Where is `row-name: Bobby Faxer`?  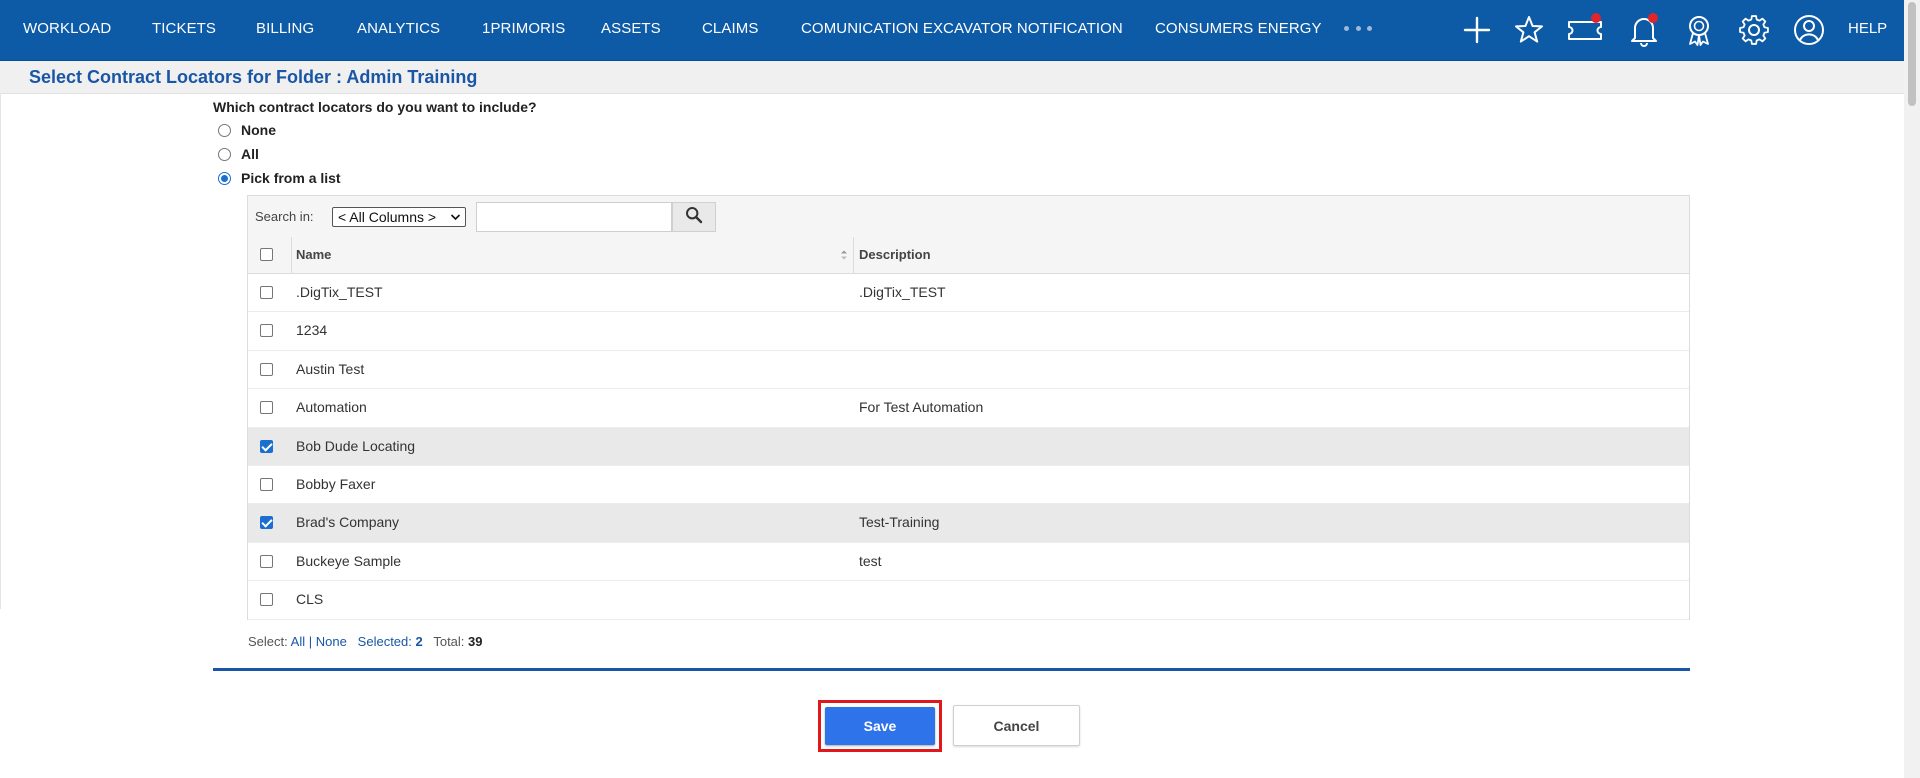 row-name: Bobby Faxer is located at coordinates (336, 483).